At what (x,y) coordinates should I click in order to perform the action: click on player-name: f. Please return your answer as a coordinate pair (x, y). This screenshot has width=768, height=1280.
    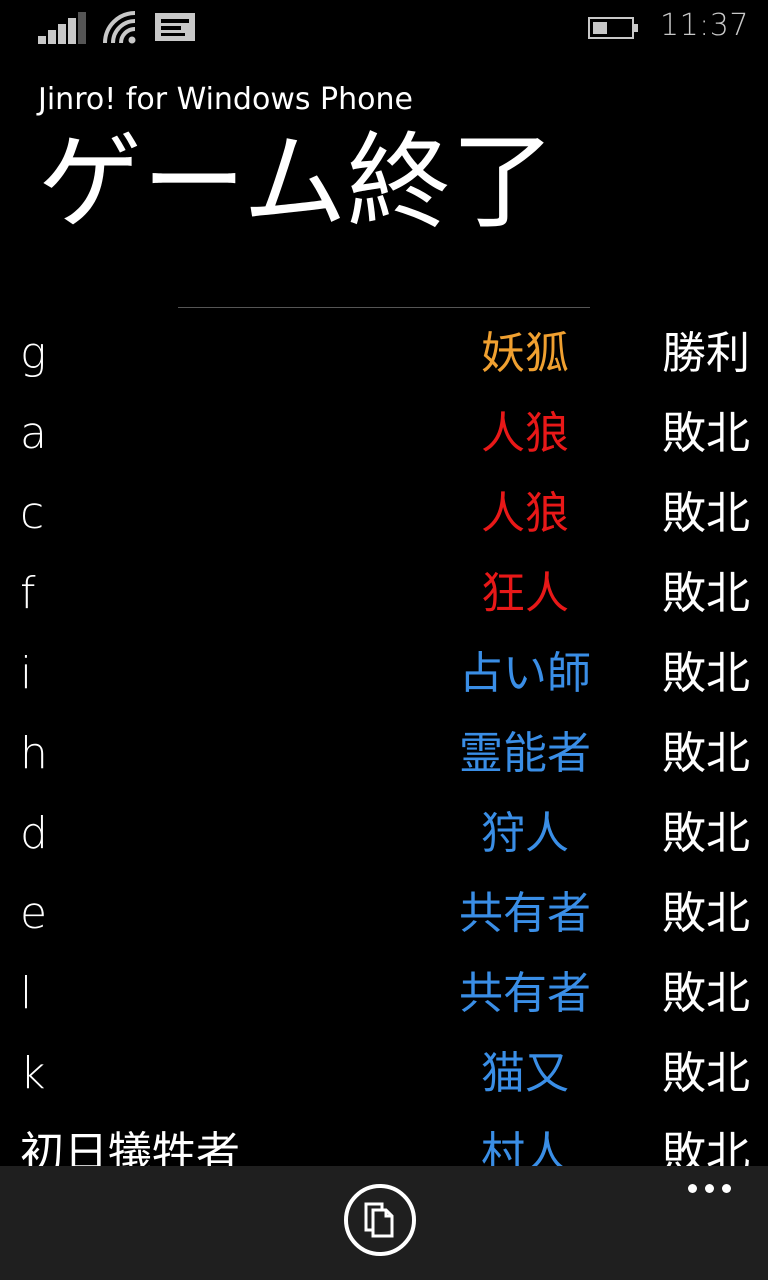
    Looking at the image, I should click on (28, 593).